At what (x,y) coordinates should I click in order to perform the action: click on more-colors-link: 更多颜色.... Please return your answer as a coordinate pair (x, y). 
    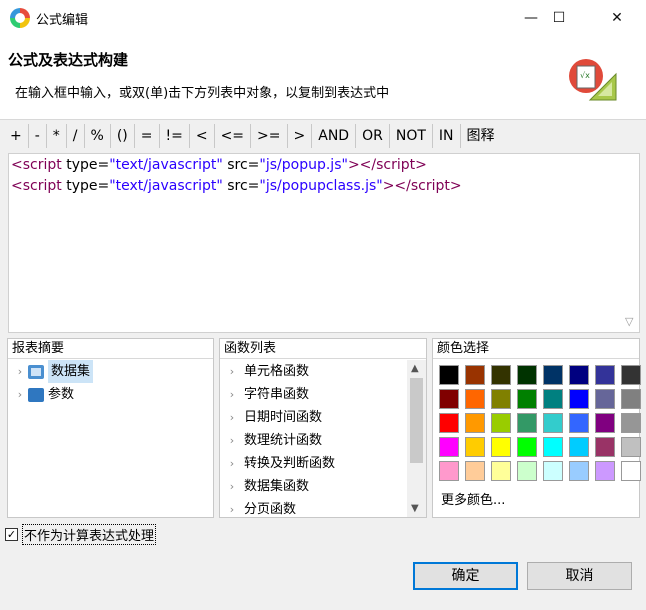
    Looking at the image, I should click on (473, 498).